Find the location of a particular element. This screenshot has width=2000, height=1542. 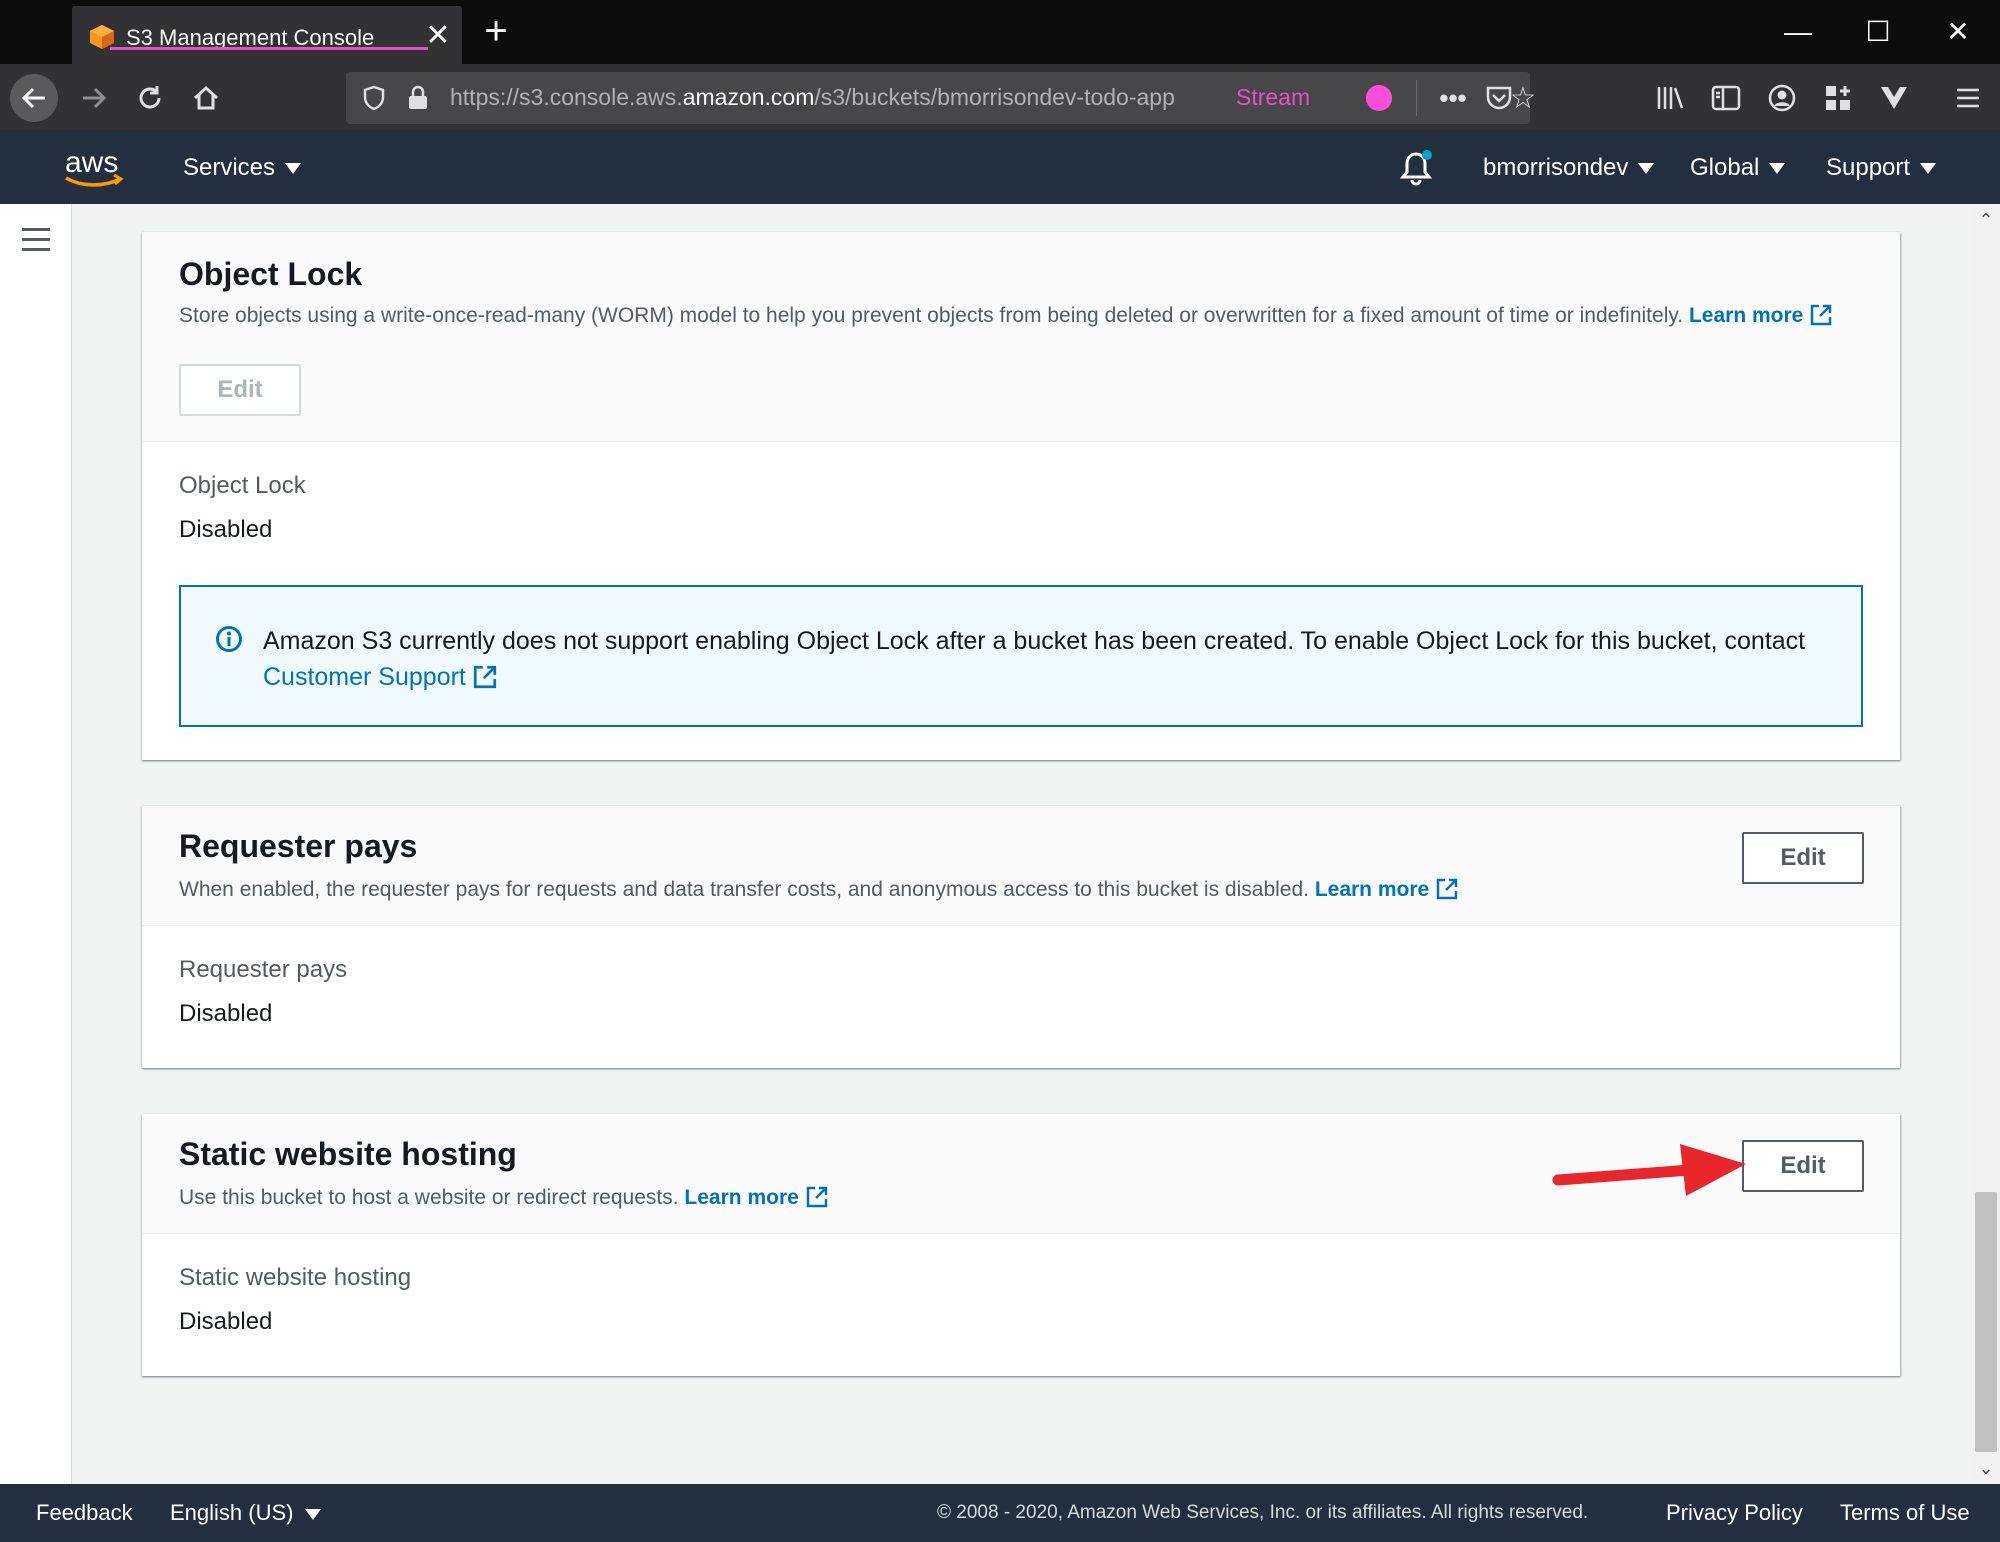

region-label: Global is located at coordinates (1725, 167).